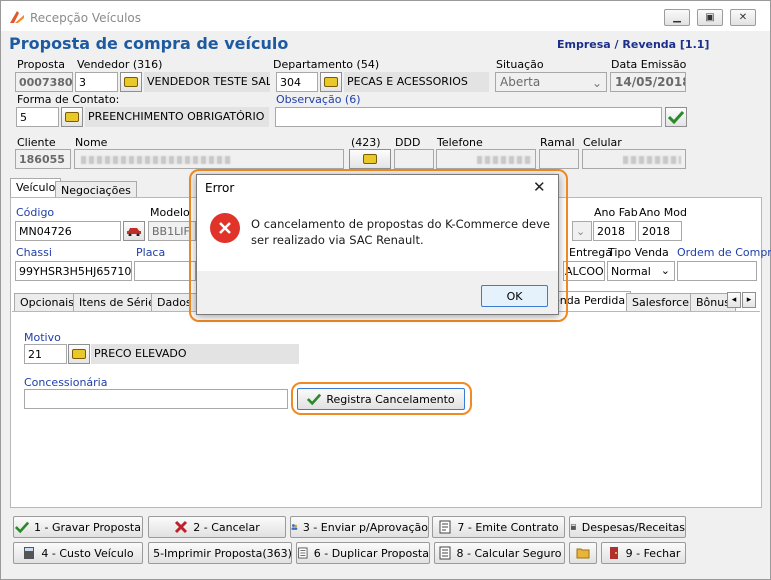 This screenshot has width=771, height=580. I want to click on ordem-compra-label: Ordem de Compra, so click(724, 252).